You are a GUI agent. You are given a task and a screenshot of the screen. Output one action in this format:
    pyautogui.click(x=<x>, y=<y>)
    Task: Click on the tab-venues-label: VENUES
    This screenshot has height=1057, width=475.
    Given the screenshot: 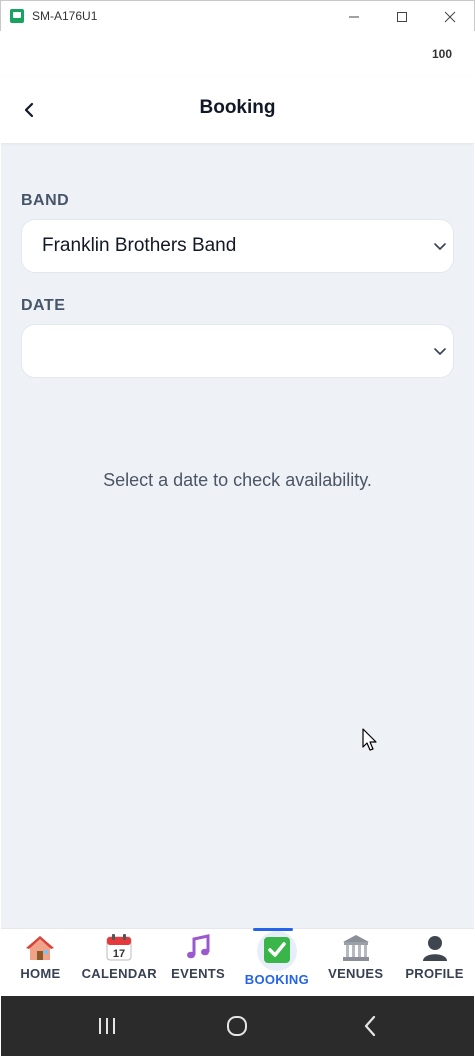 What is the action you would take?
    pyautogui.click(x=356, y=973)
    